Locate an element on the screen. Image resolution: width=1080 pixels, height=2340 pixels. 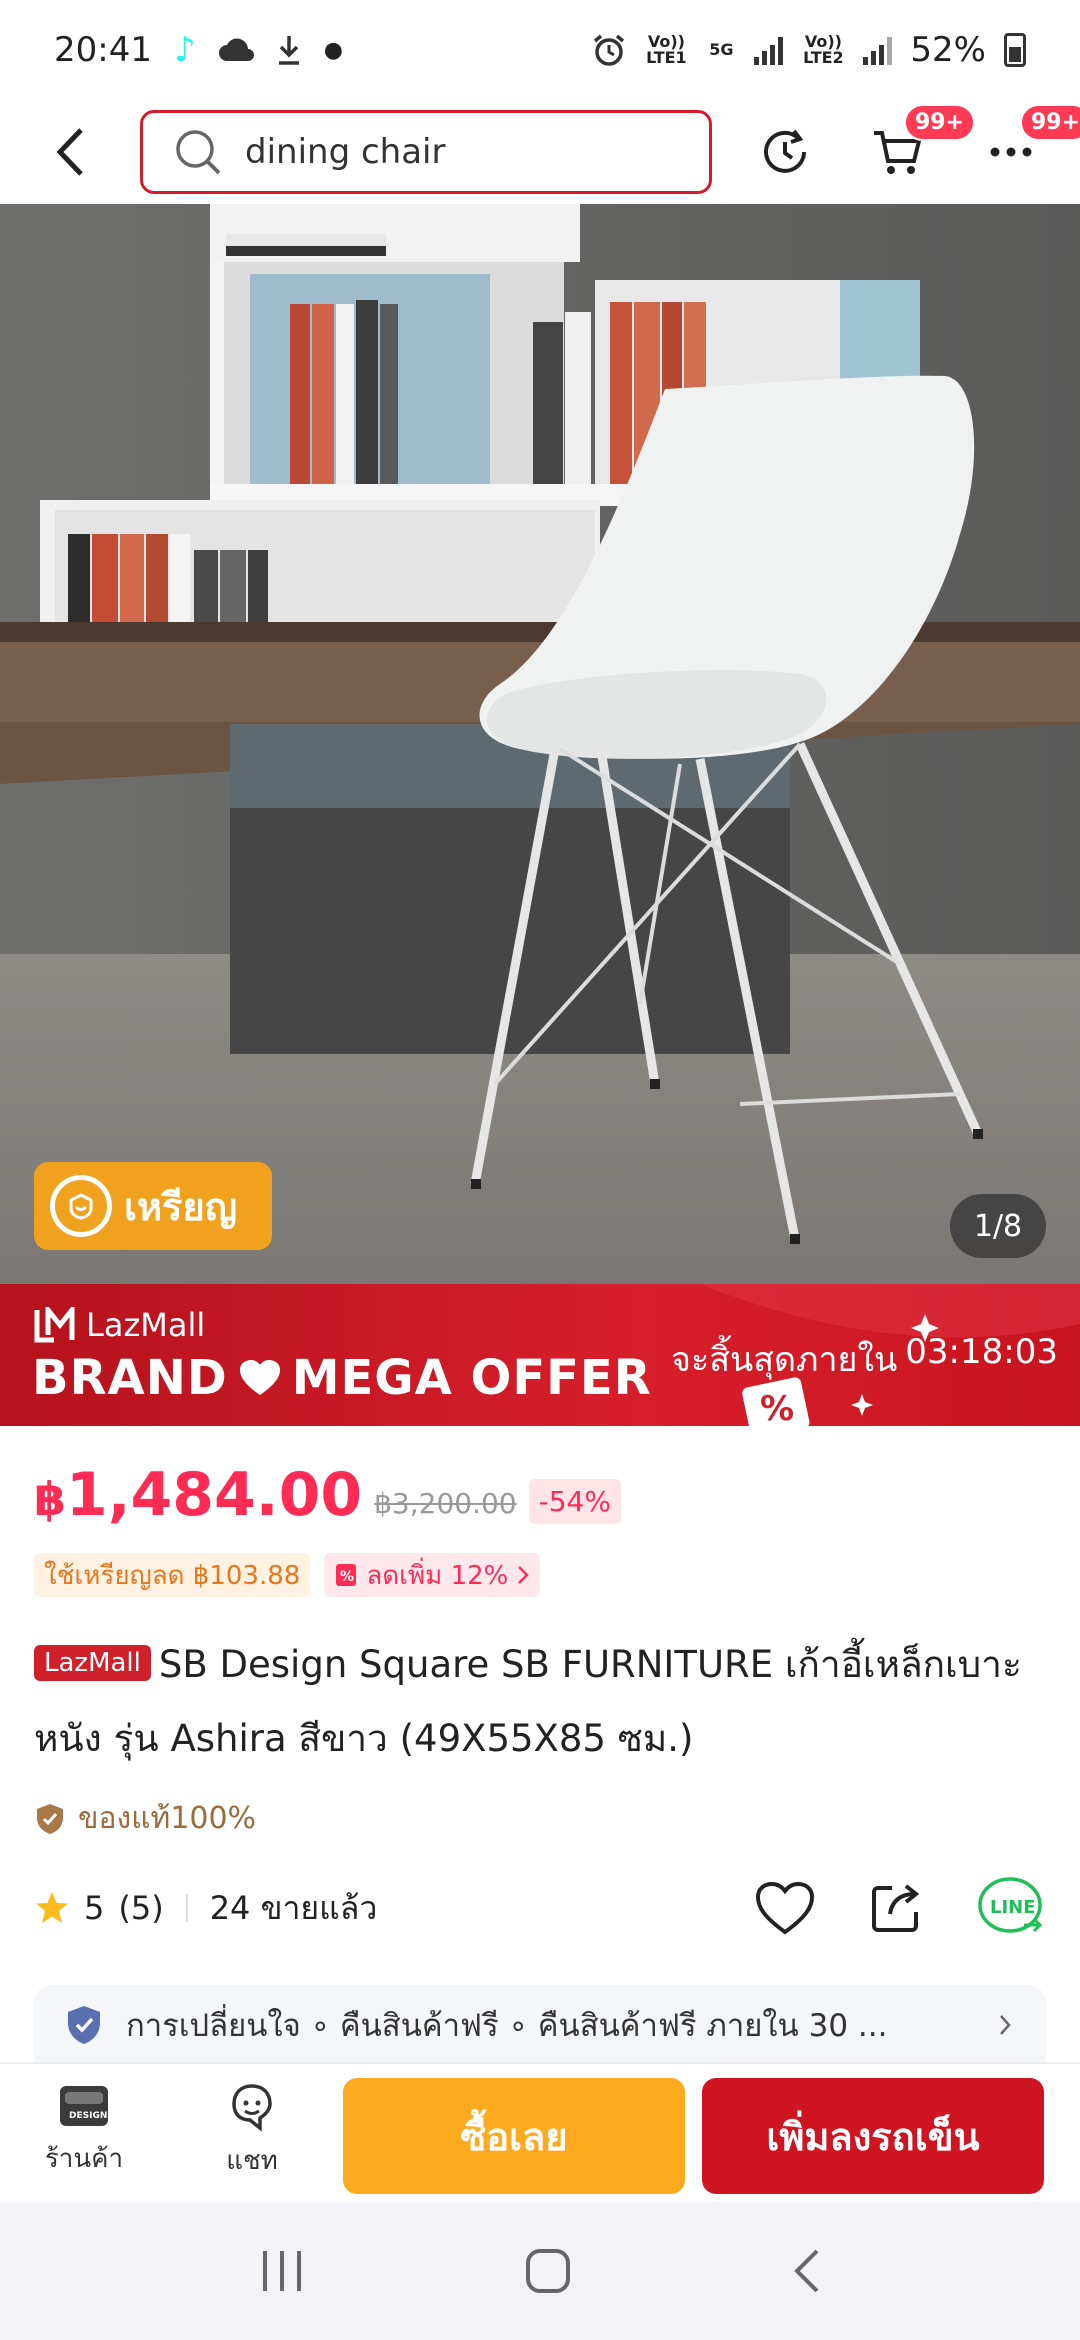
coin-badge: เหรียญ is located at coordinates (153, 1206).